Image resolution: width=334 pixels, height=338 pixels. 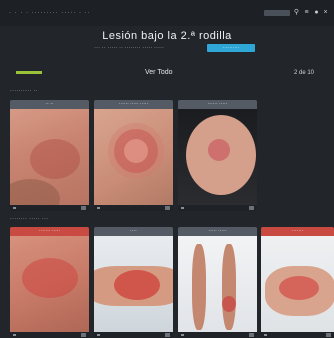 I want to click on image-card: ······ ·····, so click(x=217, y=155).